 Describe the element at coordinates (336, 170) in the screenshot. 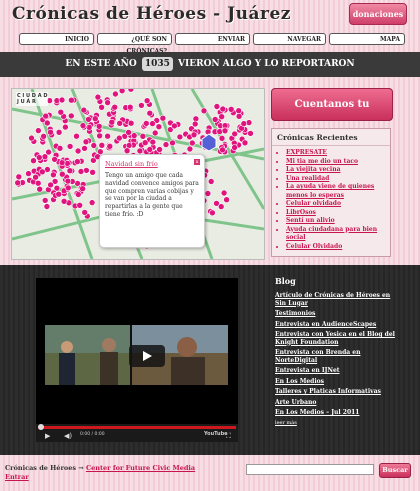

I see `recent-cronica-link: La viejita vecina` at that location.